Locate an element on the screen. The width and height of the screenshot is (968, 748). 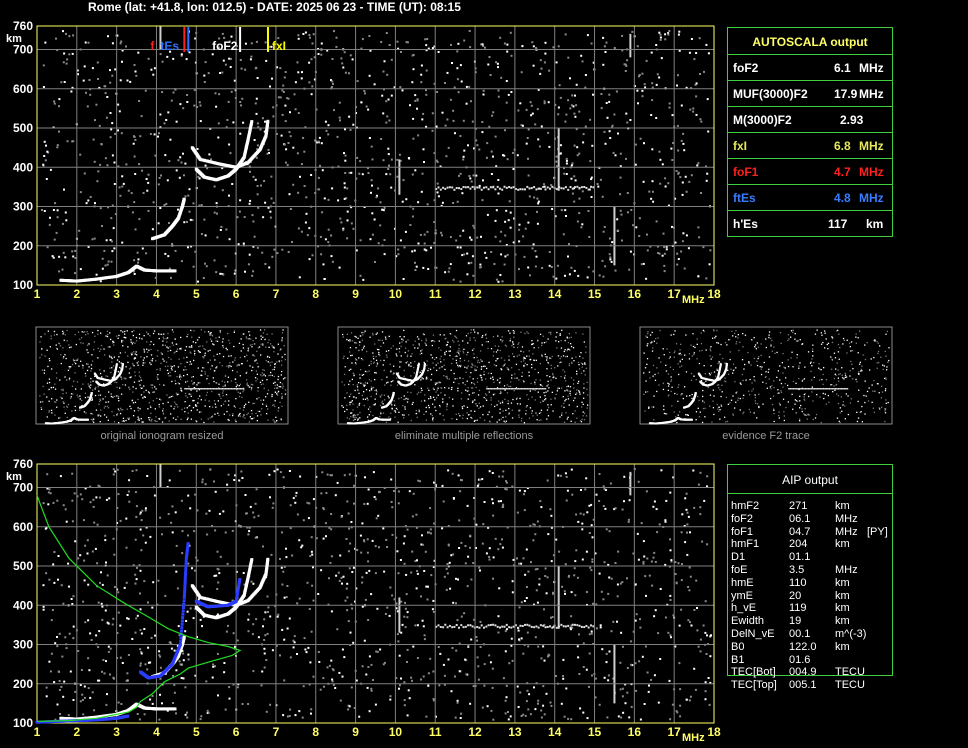
trace-F1 is located at coordinates (184, 199).